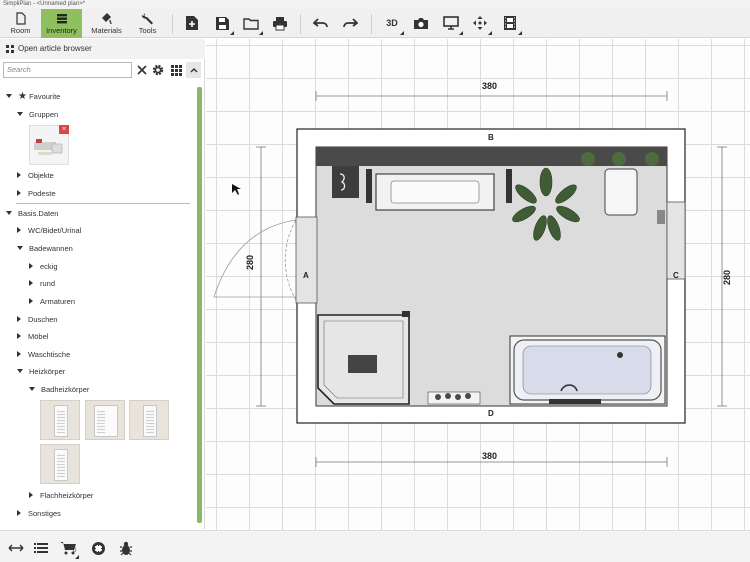 This screenshot has height=562, width=750. Describe the element at coordinates (49, 354) in the screenshot. I see `tree-label: Waschtische` at that location.